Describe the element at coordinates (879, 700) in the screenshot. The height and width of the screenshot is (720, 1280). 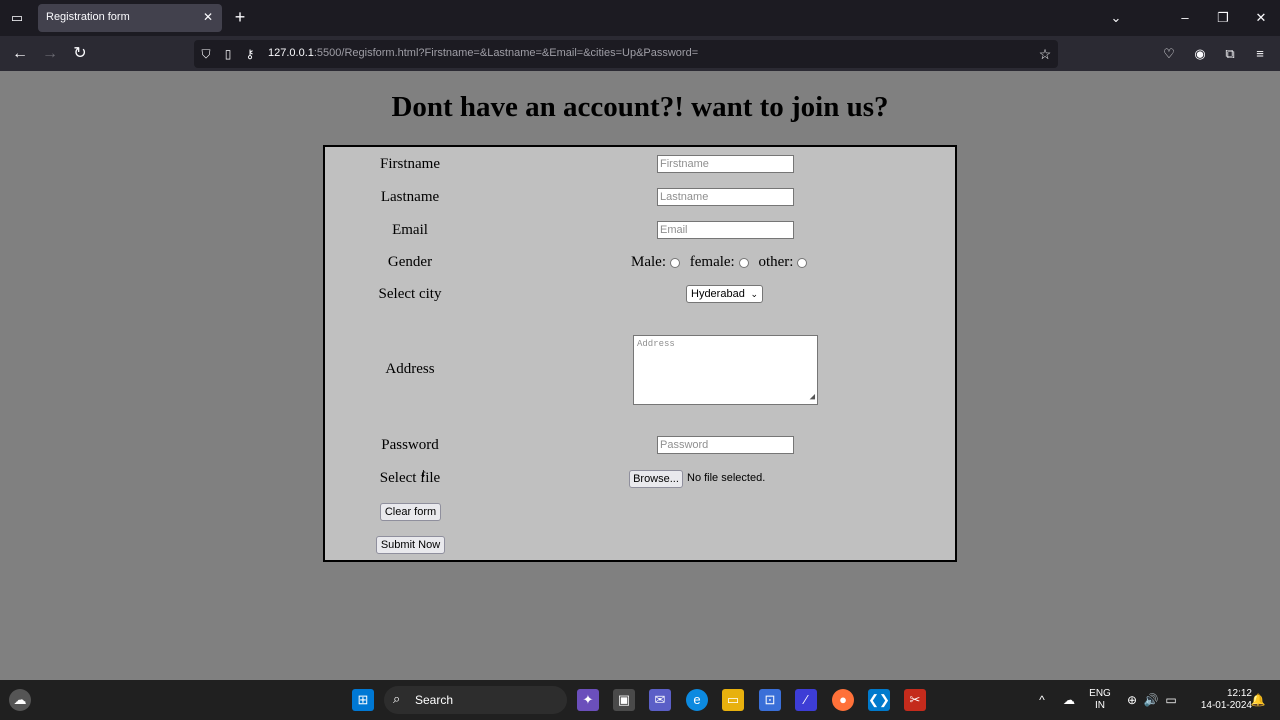
I see `vscode-icon: ❮❯` at that location.